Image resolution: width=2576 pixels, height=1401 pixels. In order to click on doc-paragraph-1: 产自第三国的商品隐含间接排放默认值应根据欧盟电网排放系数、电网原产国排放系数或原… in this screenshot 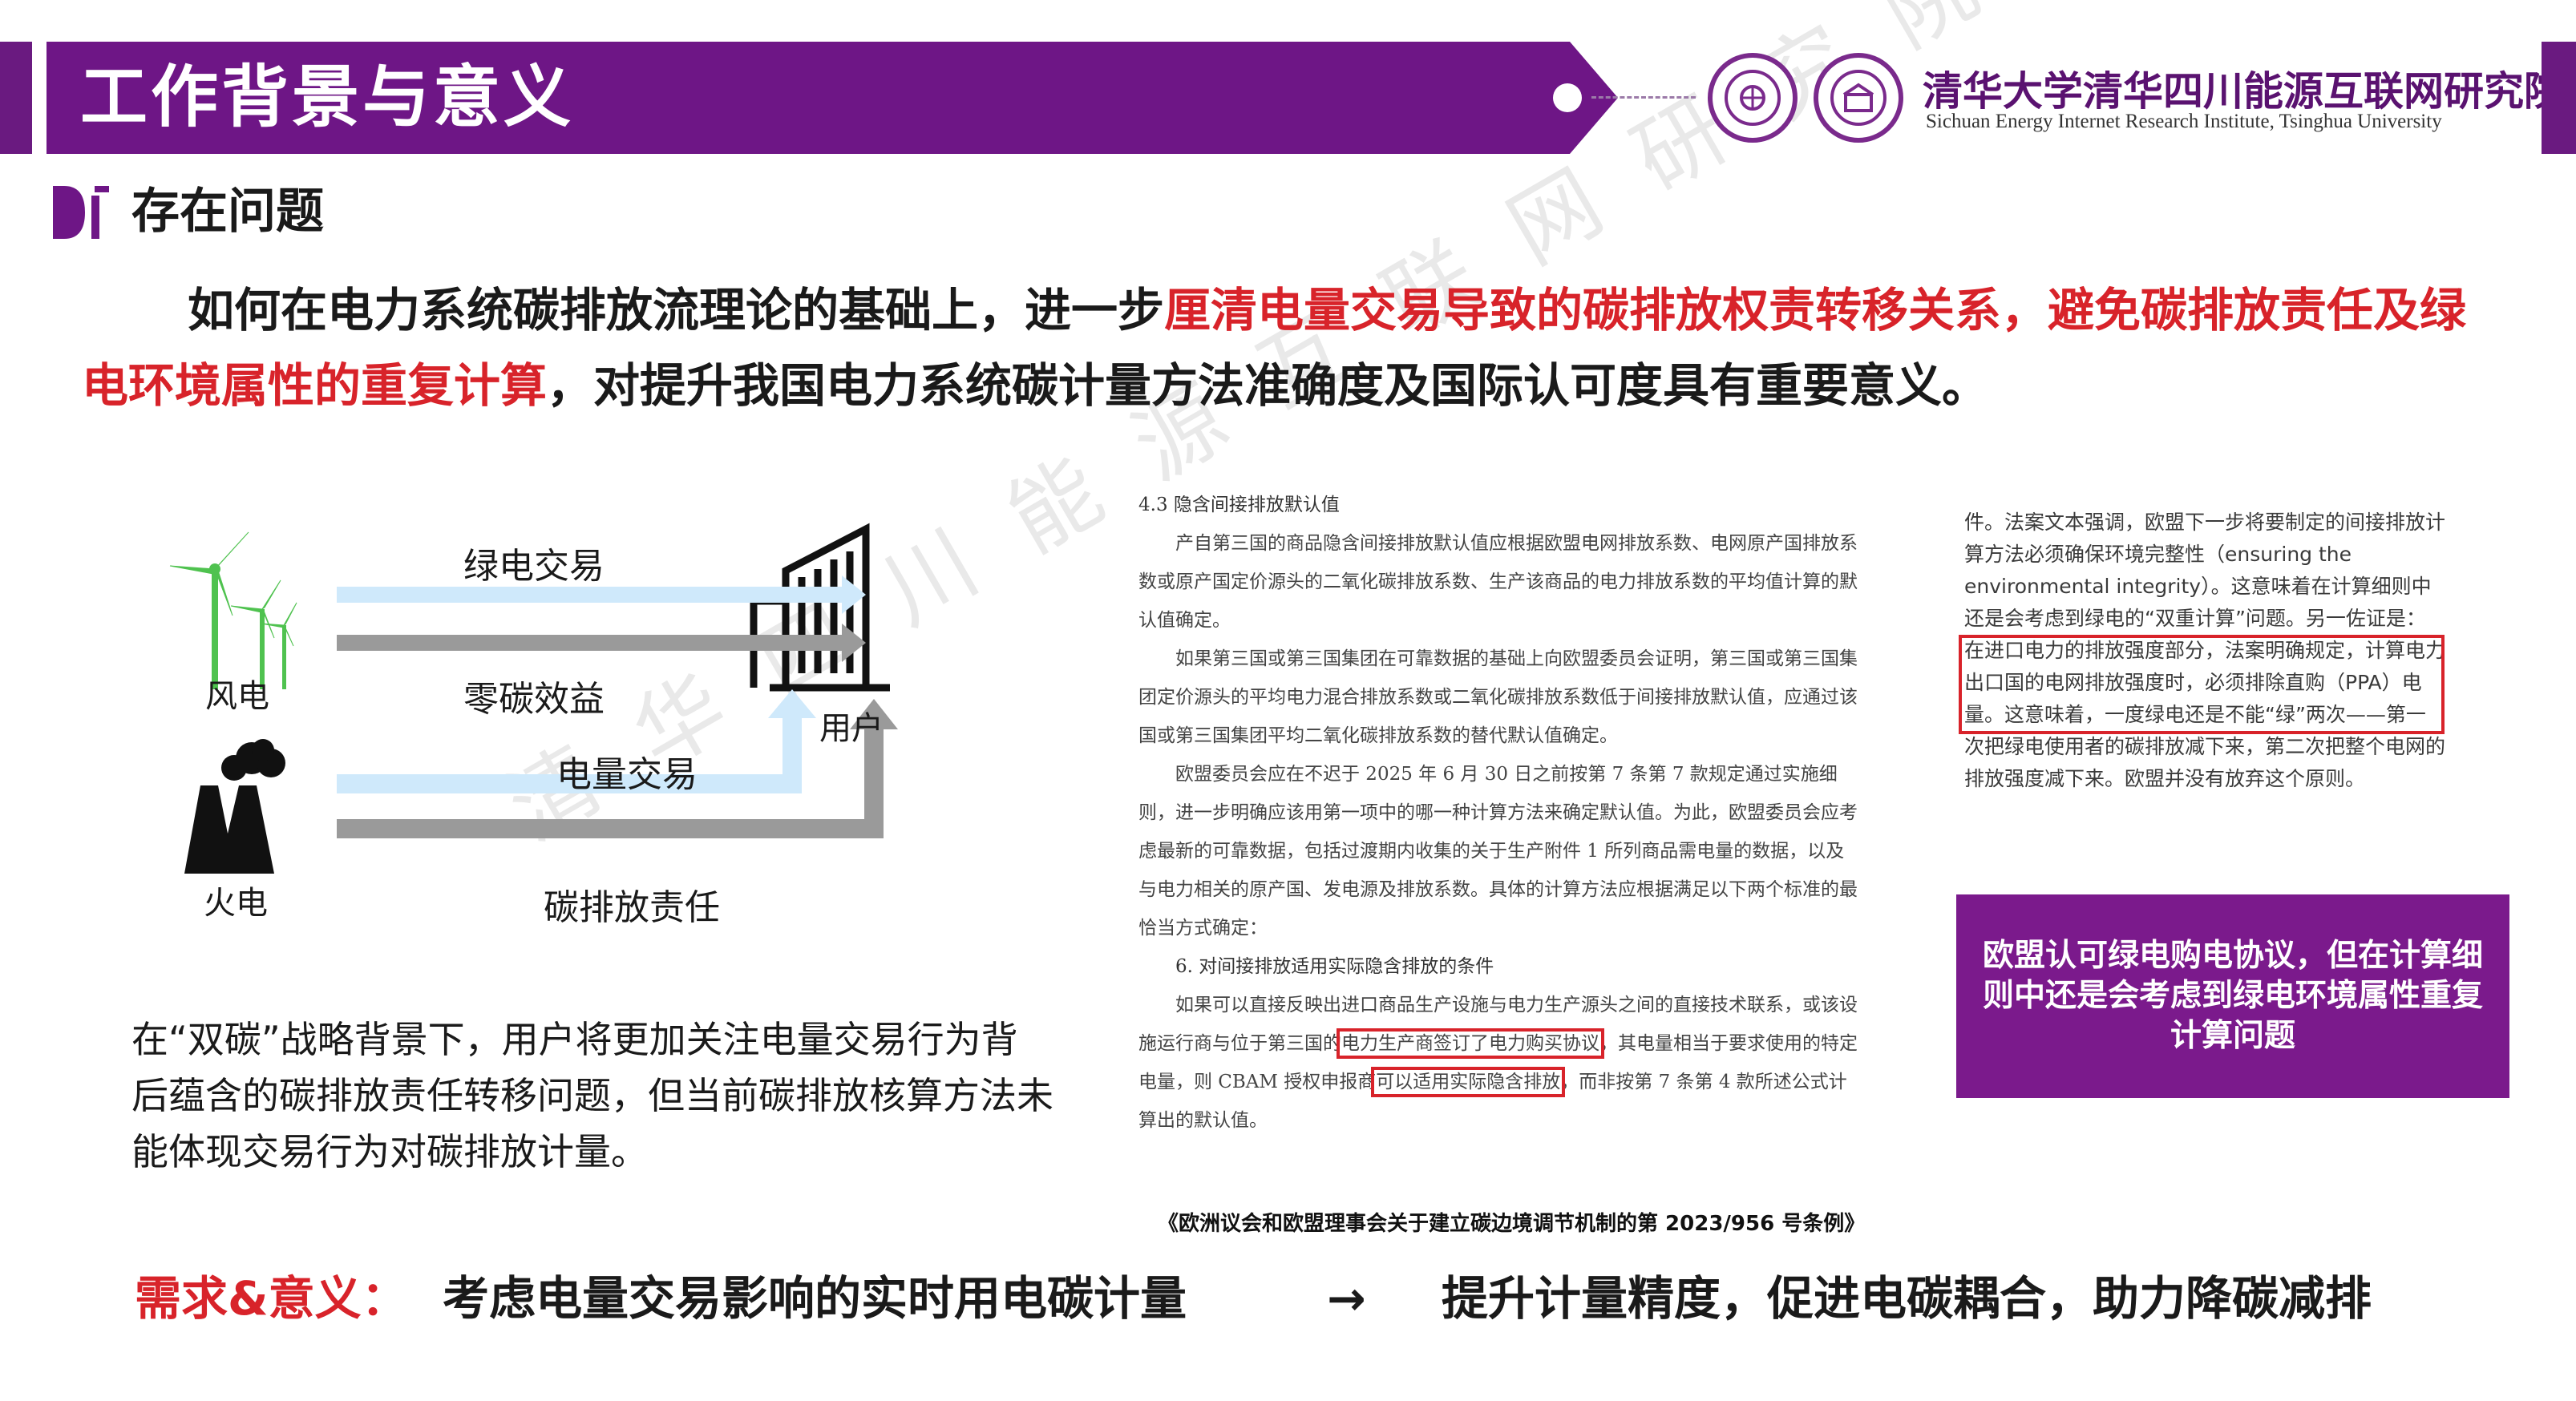, I will do `click(1498, 582)`.